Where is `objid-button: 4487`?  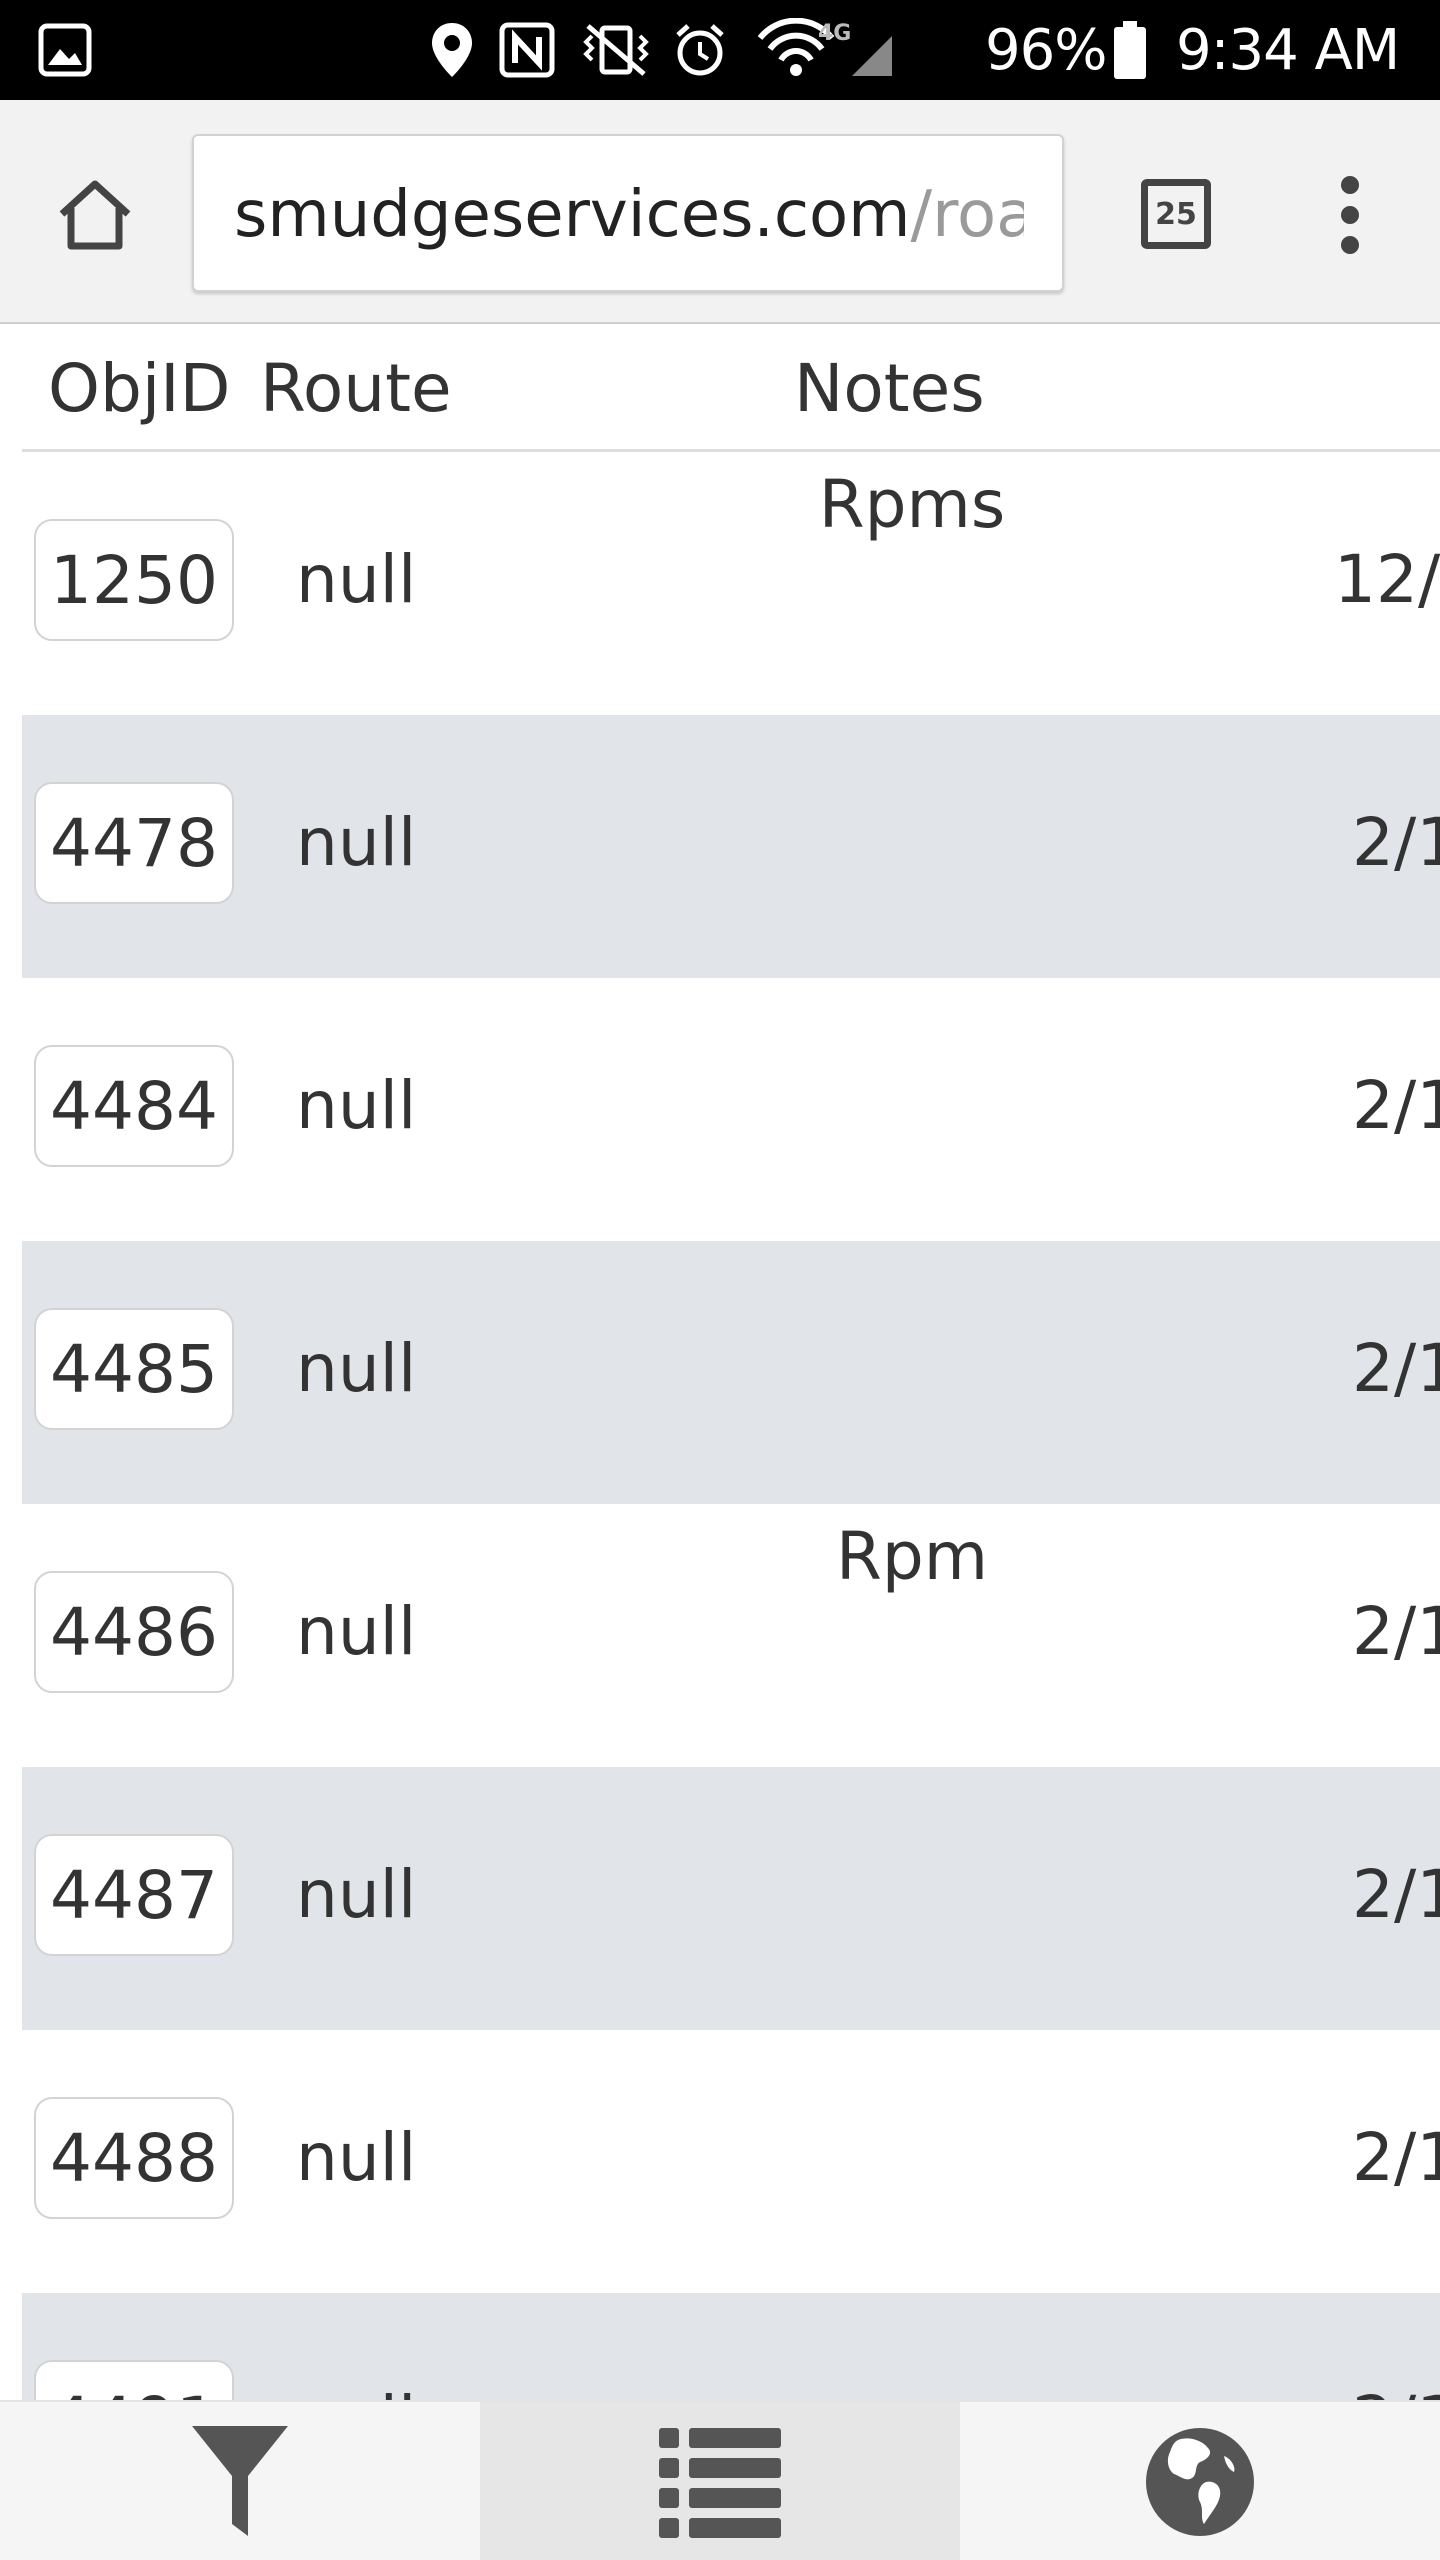 objid-button: 4487 is located at coordinates (134, 1895).